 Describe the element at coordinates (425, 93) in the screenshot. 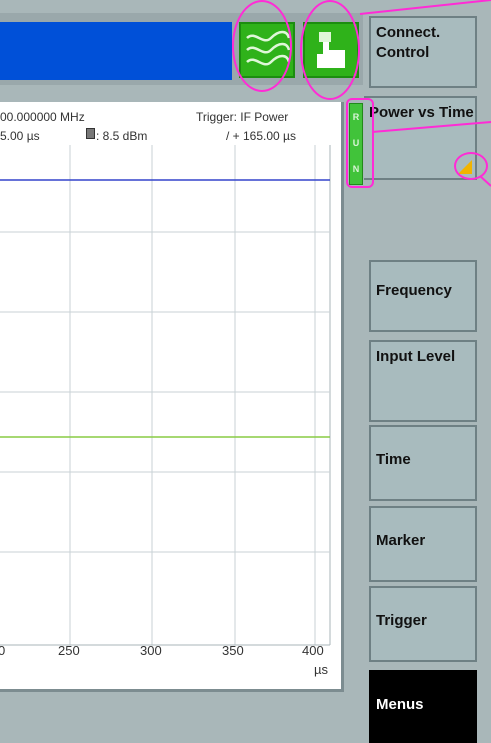

I see `annotation-lines` at that location.